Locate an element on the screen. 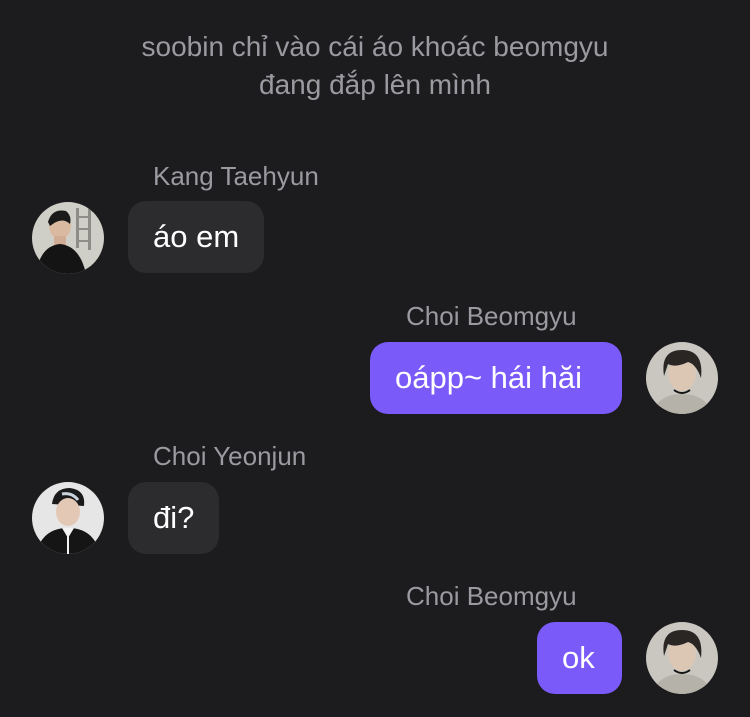  sender-name: Kang Taehyun is located at coordinates (236, 176).